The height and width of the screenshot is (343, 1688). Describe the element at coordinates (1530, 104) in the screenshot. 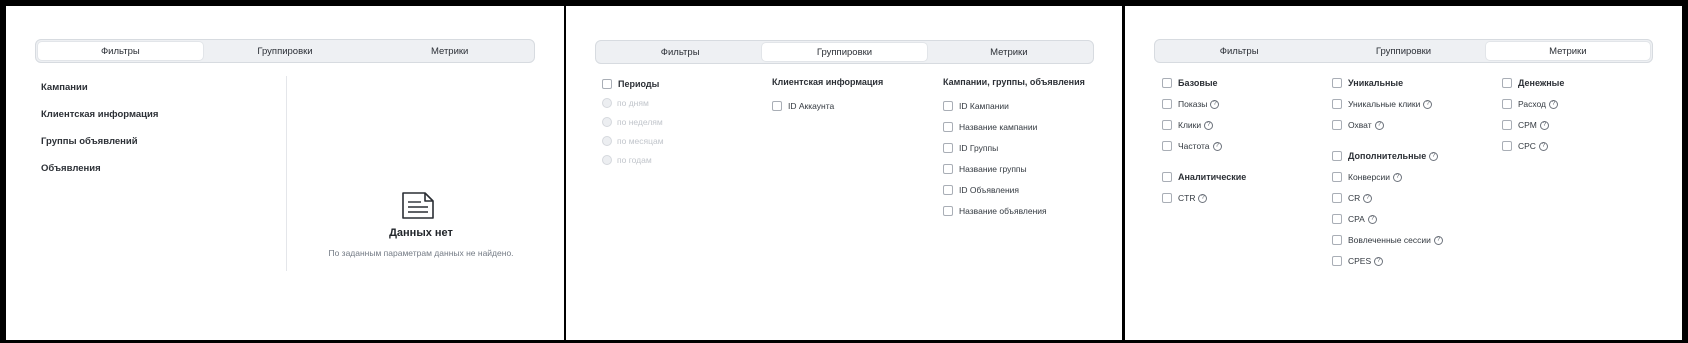

I see `metric-item-spend: Расход ?` at that location.